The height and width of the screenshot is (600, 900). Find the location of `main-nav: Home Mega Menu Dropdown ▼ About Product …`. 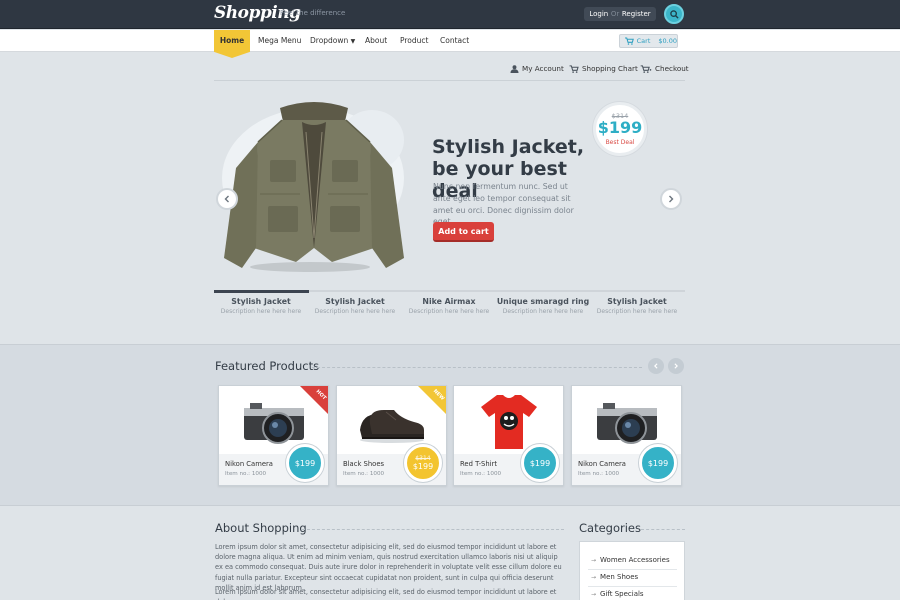

main-nav: Home Mega Menu Dropdown ▼ About Product … is located at coordinates (450, 44).